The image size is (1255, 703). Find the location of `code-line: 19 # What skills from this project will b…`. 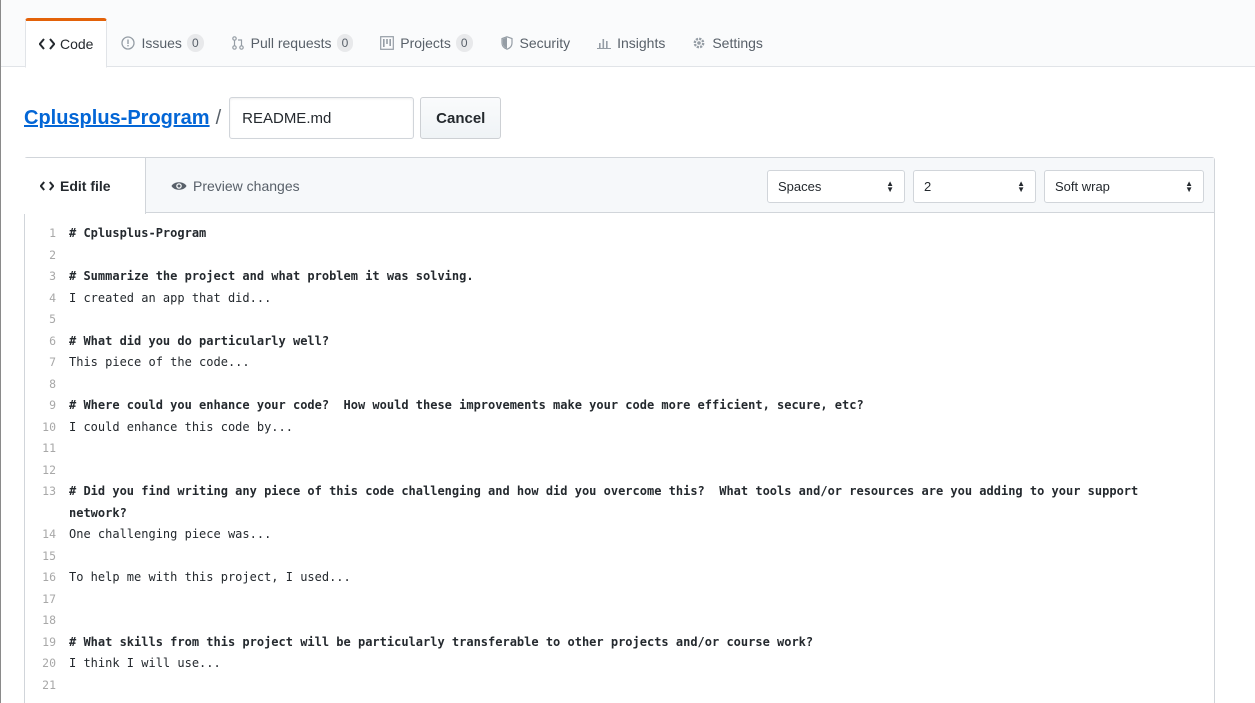

code-line: 19 # What skills from this project will b… is located at coordinates (619, 643).